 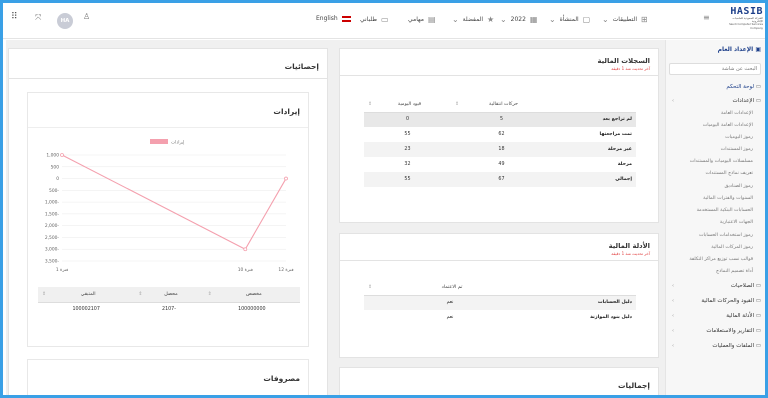 What do you see at coordinates (726, 235) in the screenshot?
I see `sidebar-item: رموز استخدامات الحسابات` at bounding box center [726, 235].